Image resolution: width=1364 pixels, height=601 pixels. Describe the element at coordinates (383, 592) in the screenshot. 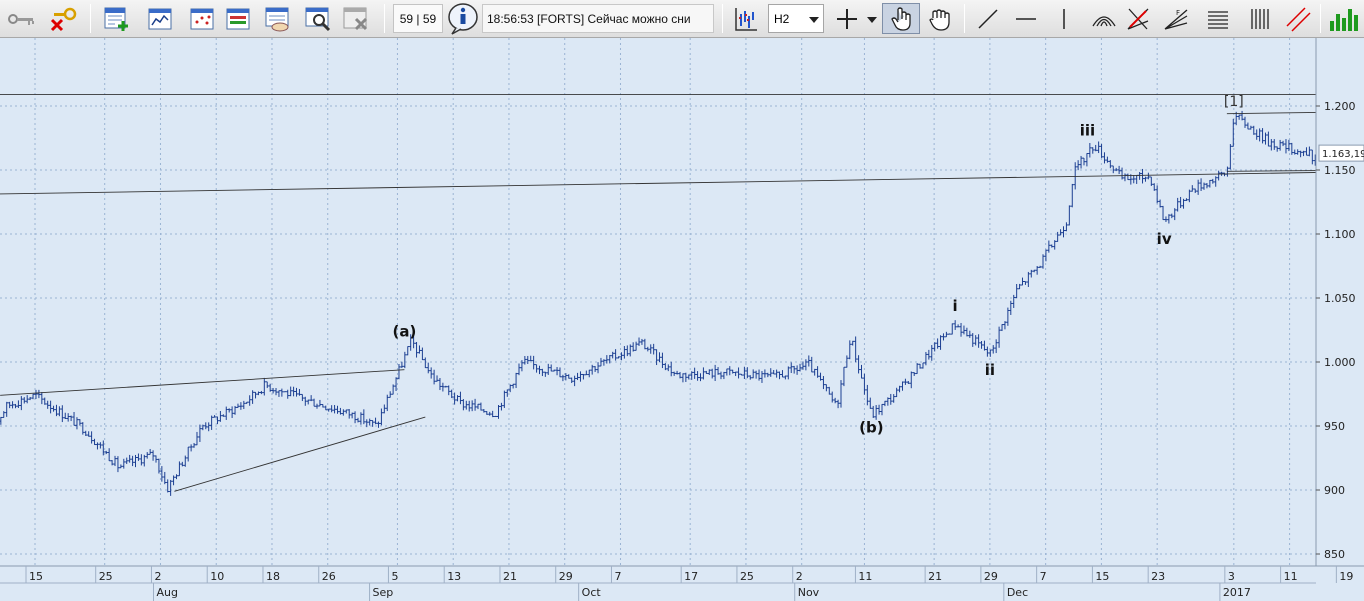

I see `month-label: Sep` at that location.